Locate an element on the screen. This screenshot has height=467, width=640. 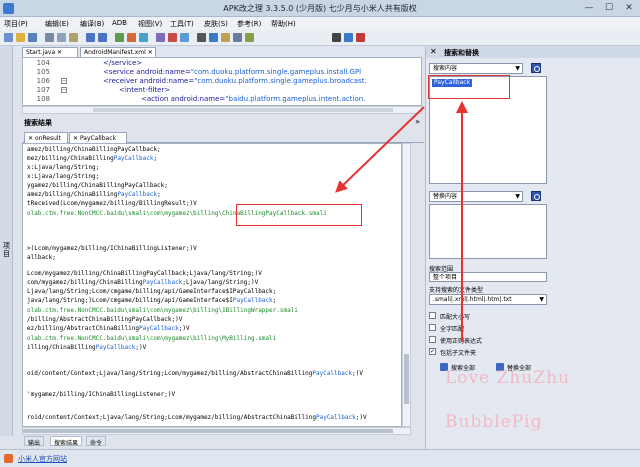
editor-horizontal-scrollbar is located at coordinates (222, 110).